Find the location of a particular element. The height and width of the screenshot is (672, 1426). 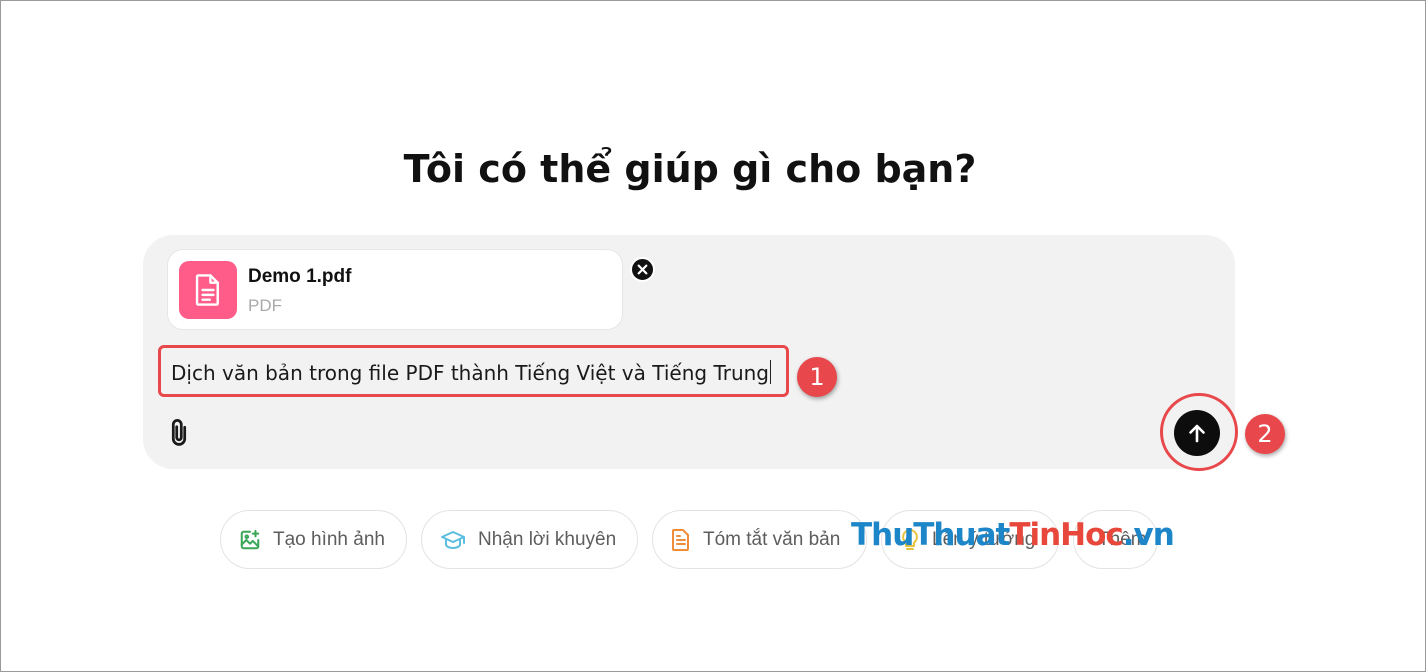

image-create-icon is located at coordinates (250, 539).